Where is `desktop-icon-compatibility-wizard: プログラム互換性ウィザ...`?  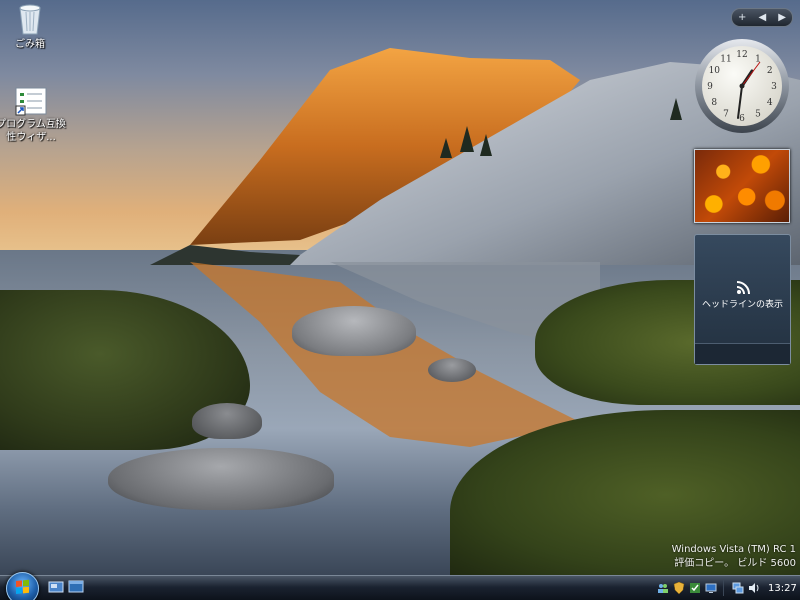 desktop-icon-compatibility-wizard: プログラム互換性ウィザ... is located at coordinates (33, 115).